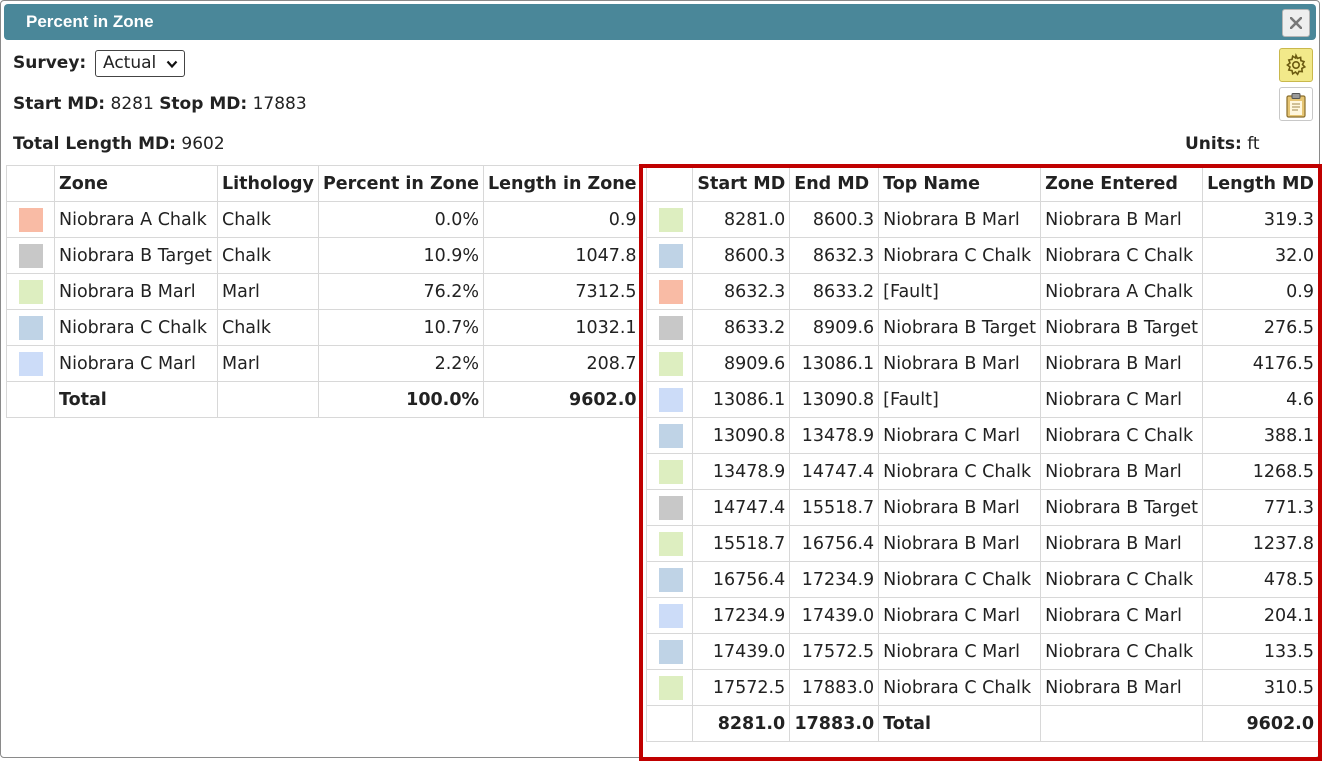 The height and width of the screenshot is (761, 1322). What do you see at coordinates (960, 291) in the screenshot?
I see `top-name-cell: [Fault]` at bounding box center [960, 291].